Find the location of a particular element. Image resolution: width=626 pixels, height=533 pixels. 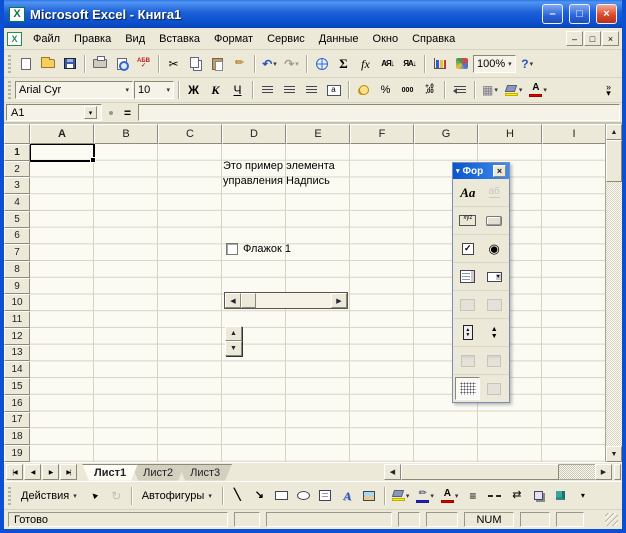

drawing-button is located at coordinates (461, 63).